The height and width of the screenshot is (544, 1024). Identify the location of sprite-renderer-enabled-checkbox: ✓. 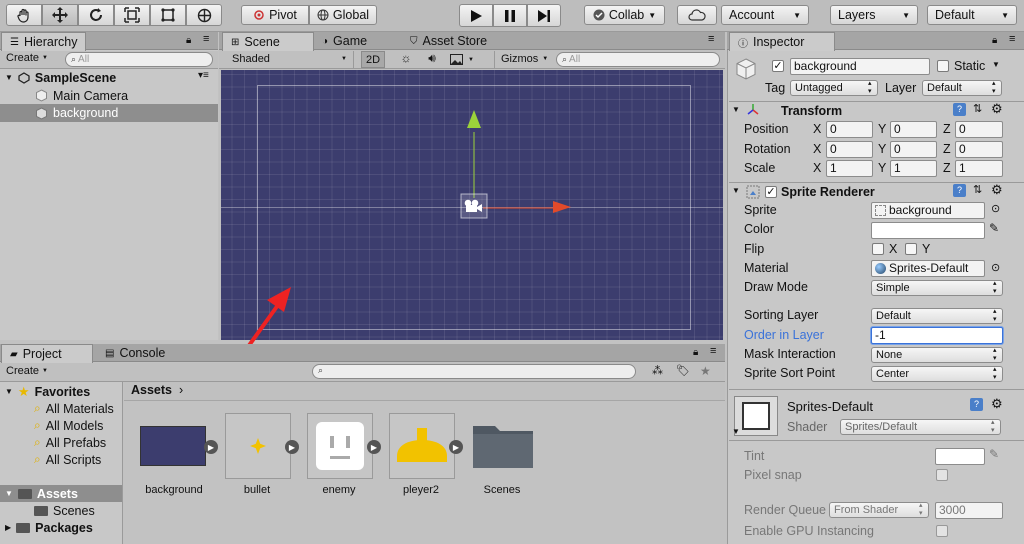
(771, 192).